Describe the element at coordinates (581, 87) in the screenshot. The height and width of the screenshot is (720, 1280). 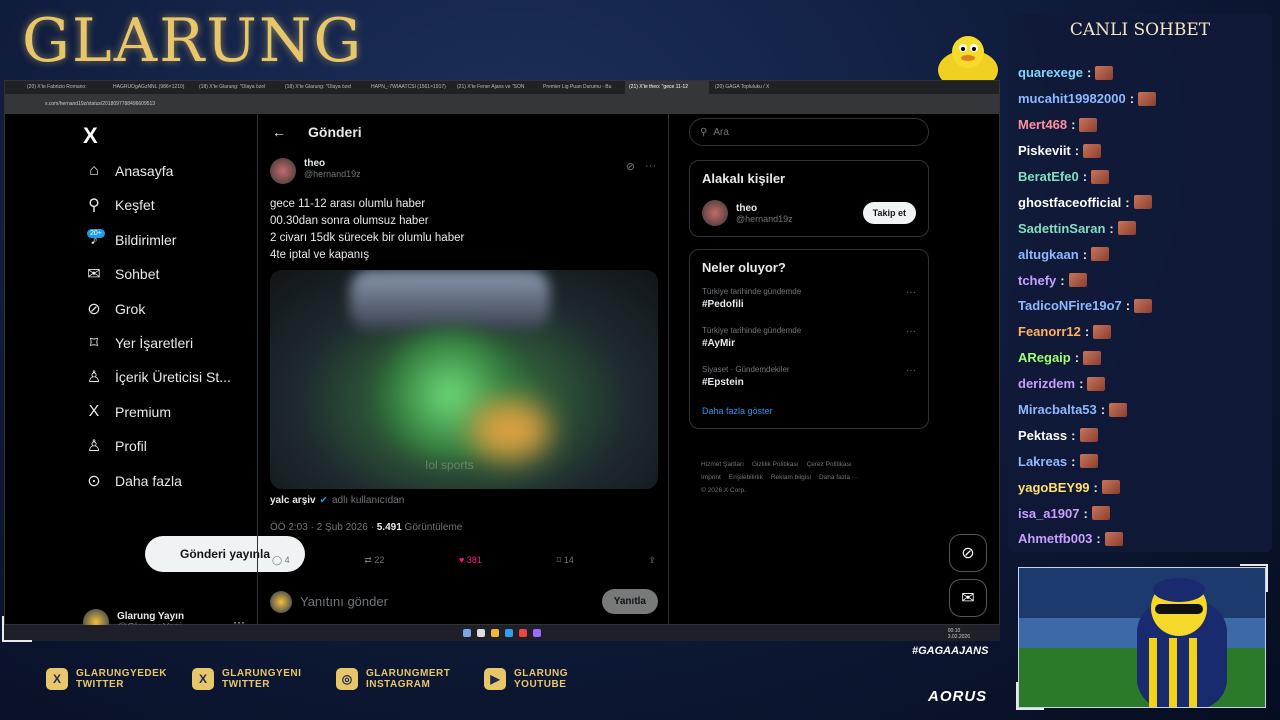
I see `browser-tab: Premier Lig Puan Durumu - Bu` at that location.